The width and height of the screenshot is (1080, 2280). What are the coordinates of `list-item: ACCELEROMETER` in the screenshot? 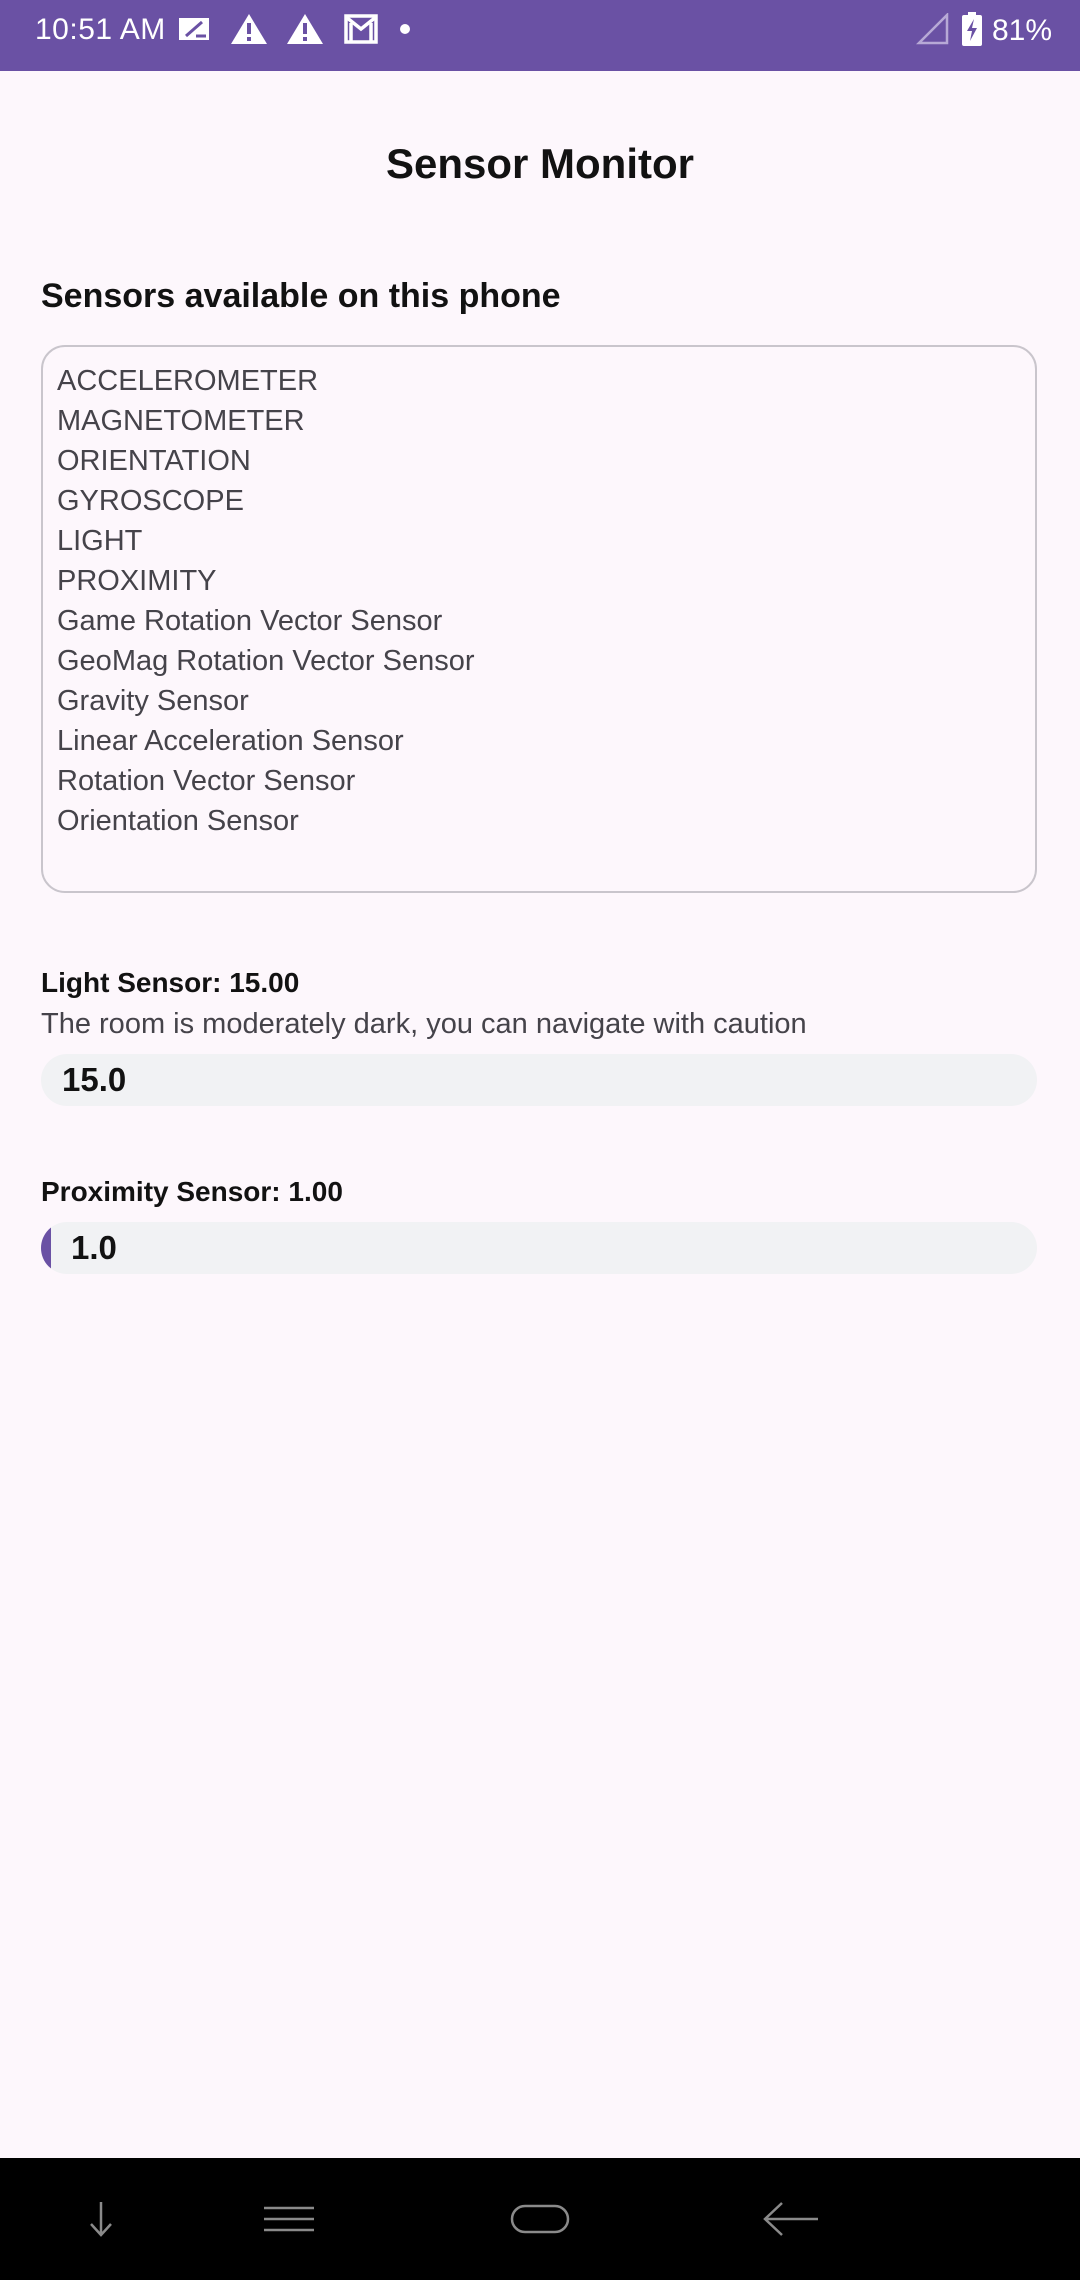 It's located at (188, 381).